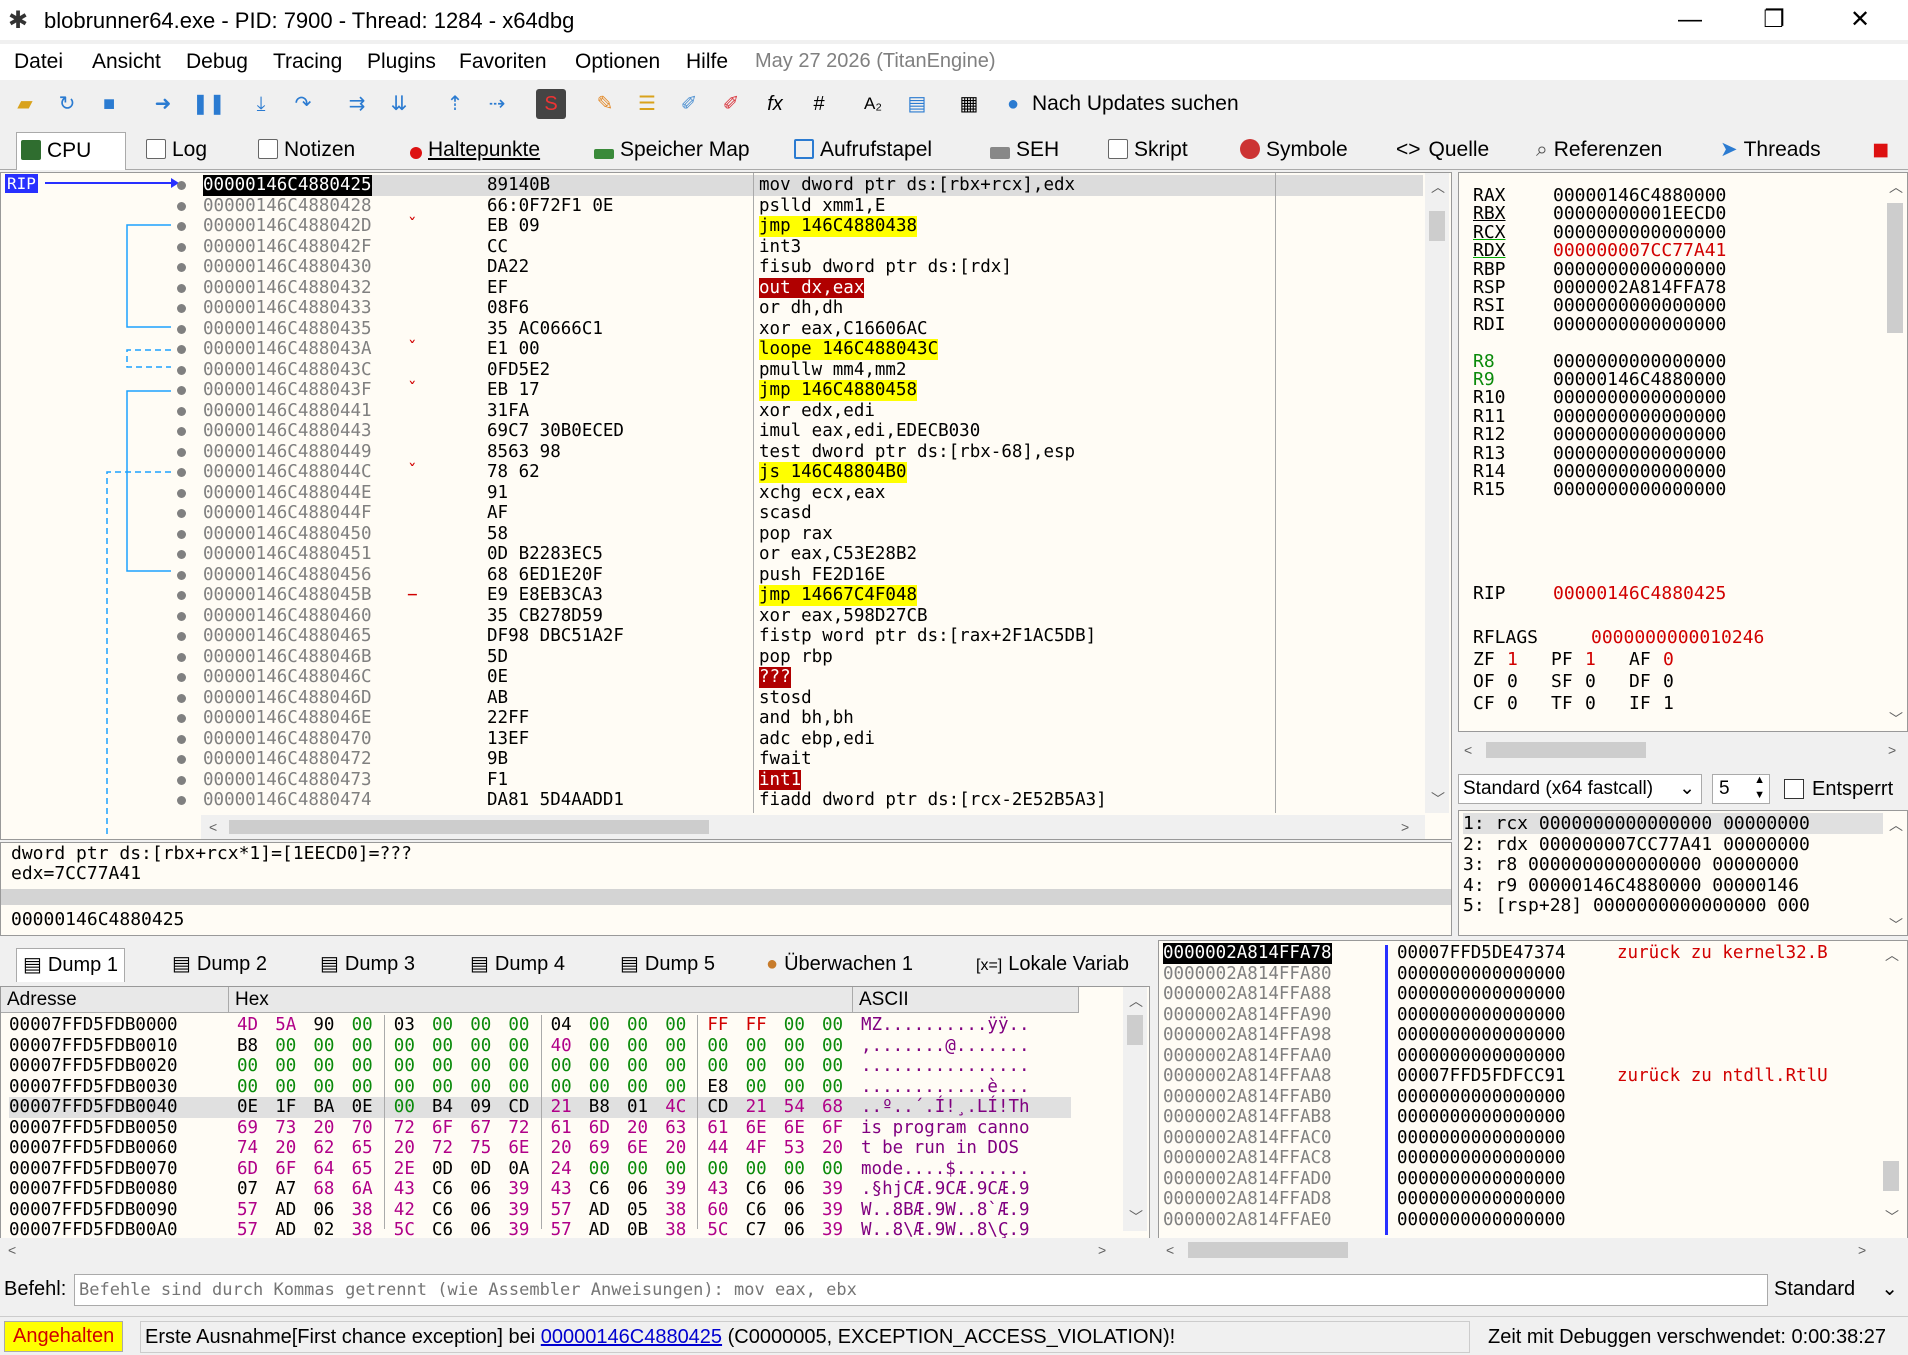 This screenshot has width=1908, height=1355. Describe the element at coordinates (1794, 789) in the screenshot. I see `unlock-checkbox` at that location.